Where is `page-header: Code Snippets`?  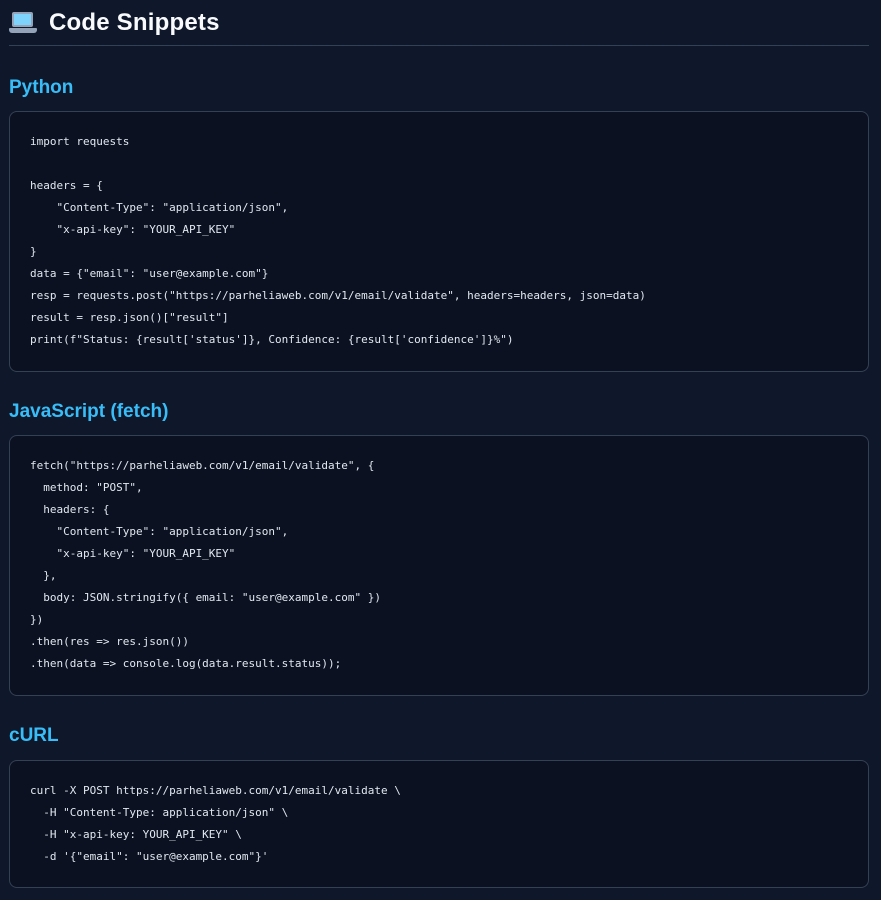
page-header: Code Snippets is located at coordinates (439, 23).